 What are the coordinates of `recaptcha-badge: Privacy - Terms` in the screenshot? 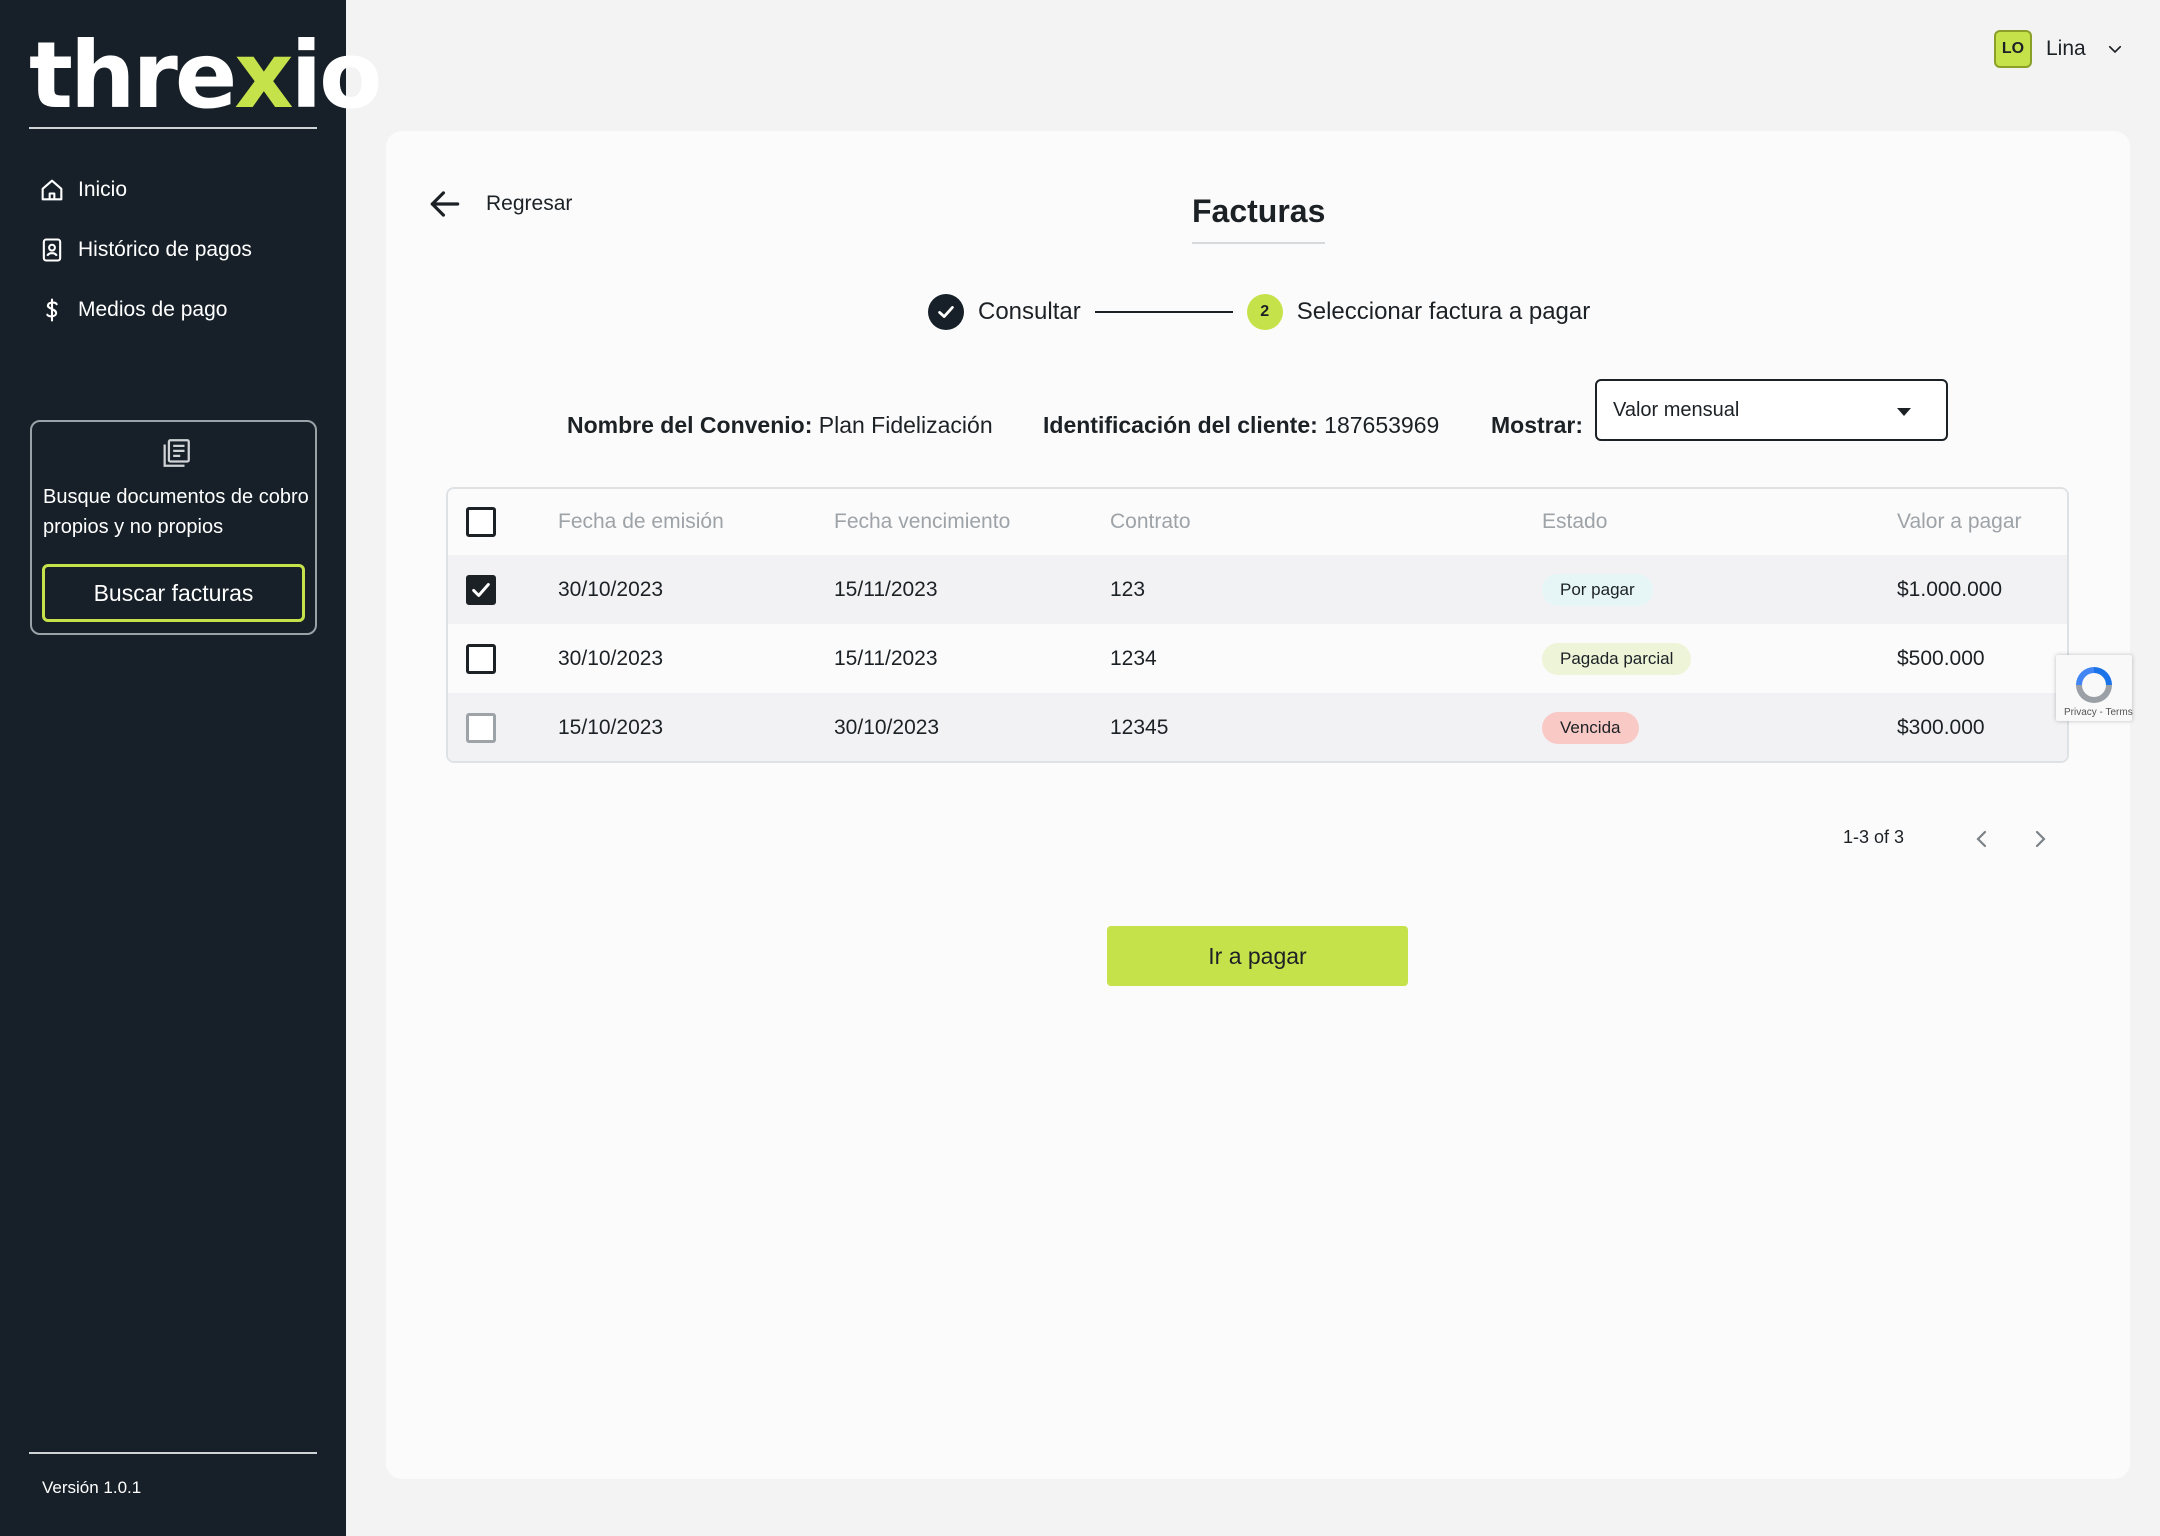 It's located at (2094, 688).